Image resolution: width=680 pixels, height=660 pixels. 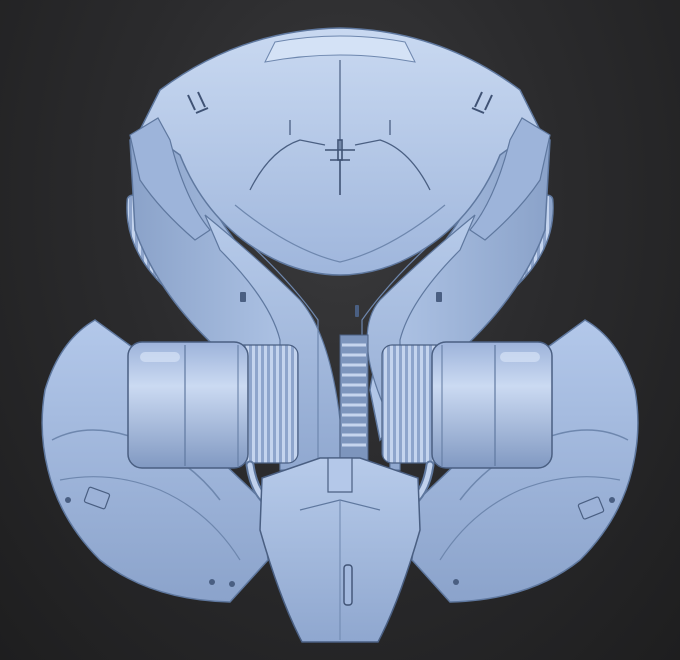 I want to click on left-canister, so click(x=213, y=405).